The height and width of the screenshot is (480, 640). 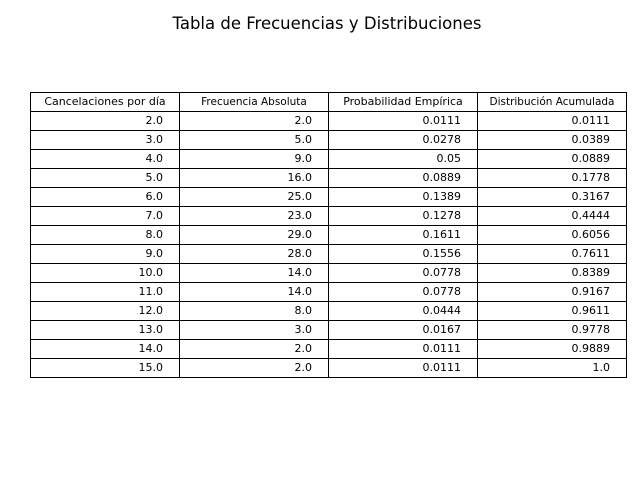 What do you see at coordinates (254, 159) in the screenshot?
I see `frecuencia-absoluta-cell: 9.0` at bounding box center [254, 159].